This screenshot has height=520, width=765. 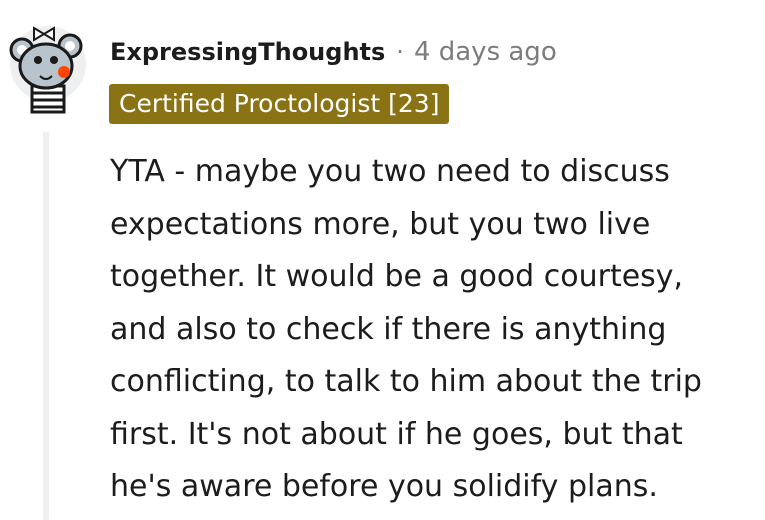 I want to click on comment-text-line: he's aware before you solidify plans., so click(x=384, y=486).